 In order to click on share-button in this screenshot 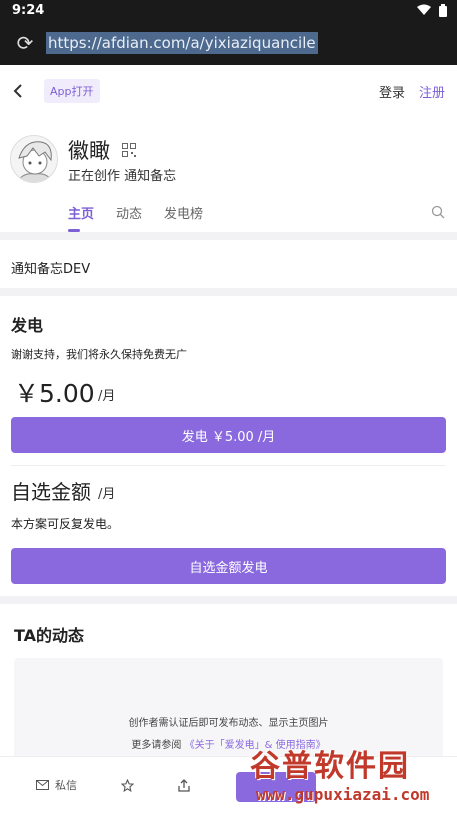, I will do `click(184, 785)`.